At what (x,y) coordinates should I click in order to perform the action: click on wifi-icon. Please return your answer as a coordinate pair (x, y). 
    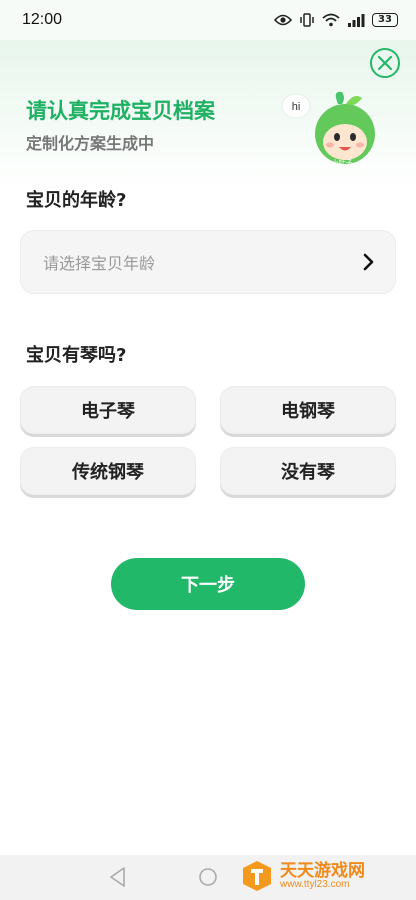
    Looking at the image, I should click on (331, 20).